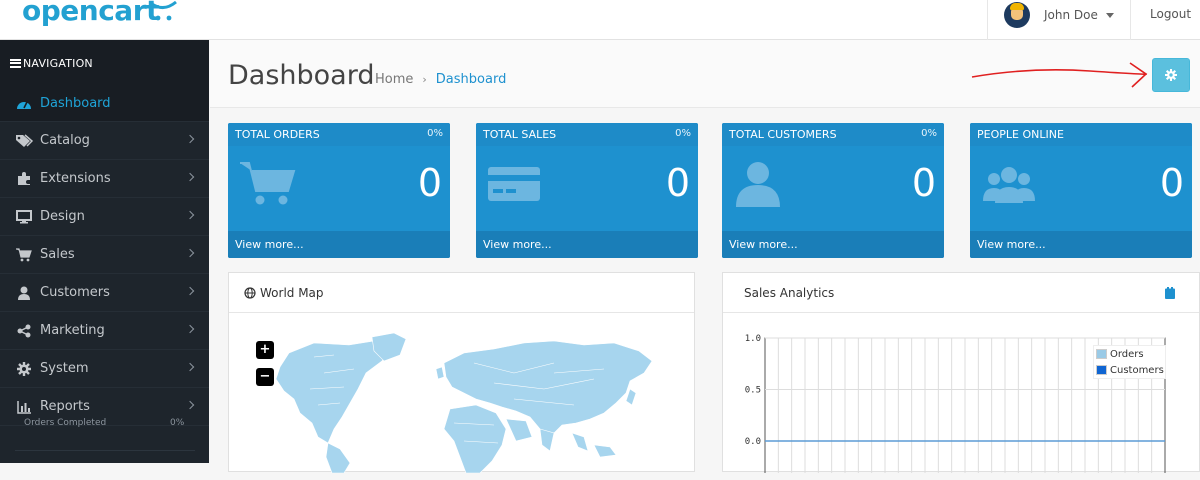  Describe the element at coordinates (72, 330) in the screenshot. I see `sidebar-item-label: Marketing` at that location.